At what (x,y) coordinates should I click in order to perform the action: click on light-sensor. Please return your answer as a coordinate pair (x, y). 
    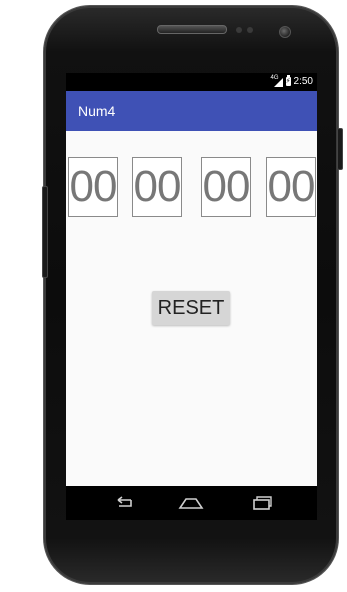
    Looking at the image, I should click on (250, 30).